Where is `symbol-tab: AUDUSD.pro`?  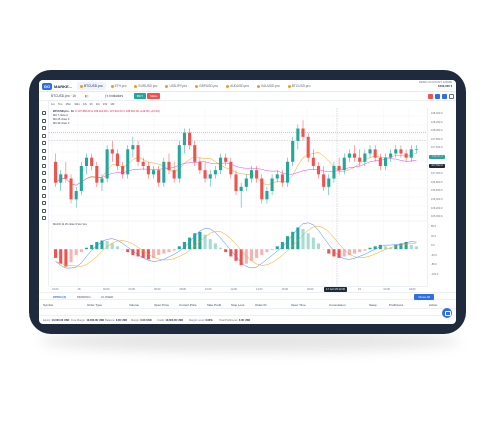 symbol-tab: AUDUSD.pro is located at coordinates (237, 86).